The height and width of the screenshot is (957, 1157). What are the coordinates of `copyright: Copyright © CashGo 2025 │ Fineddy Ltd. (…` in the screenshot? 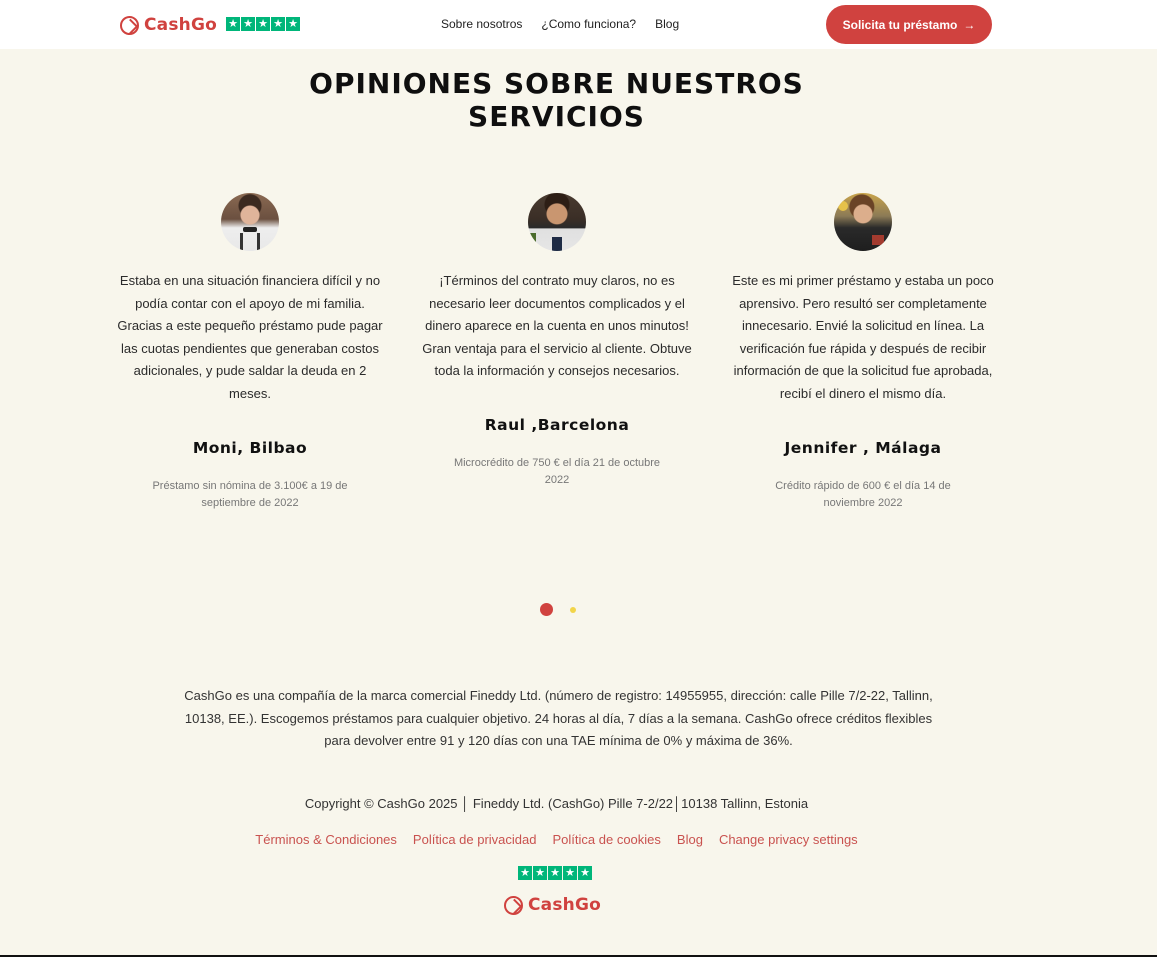 It's located at (556, 803).